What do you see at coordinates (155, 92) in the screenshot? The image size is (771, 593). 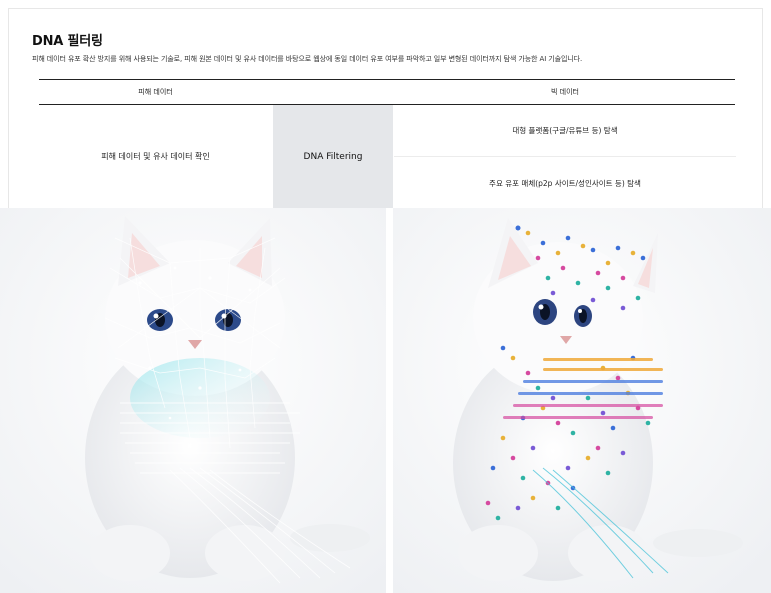 I see `left-column-header: 피해 데이터` at bounding box center [155, 92].